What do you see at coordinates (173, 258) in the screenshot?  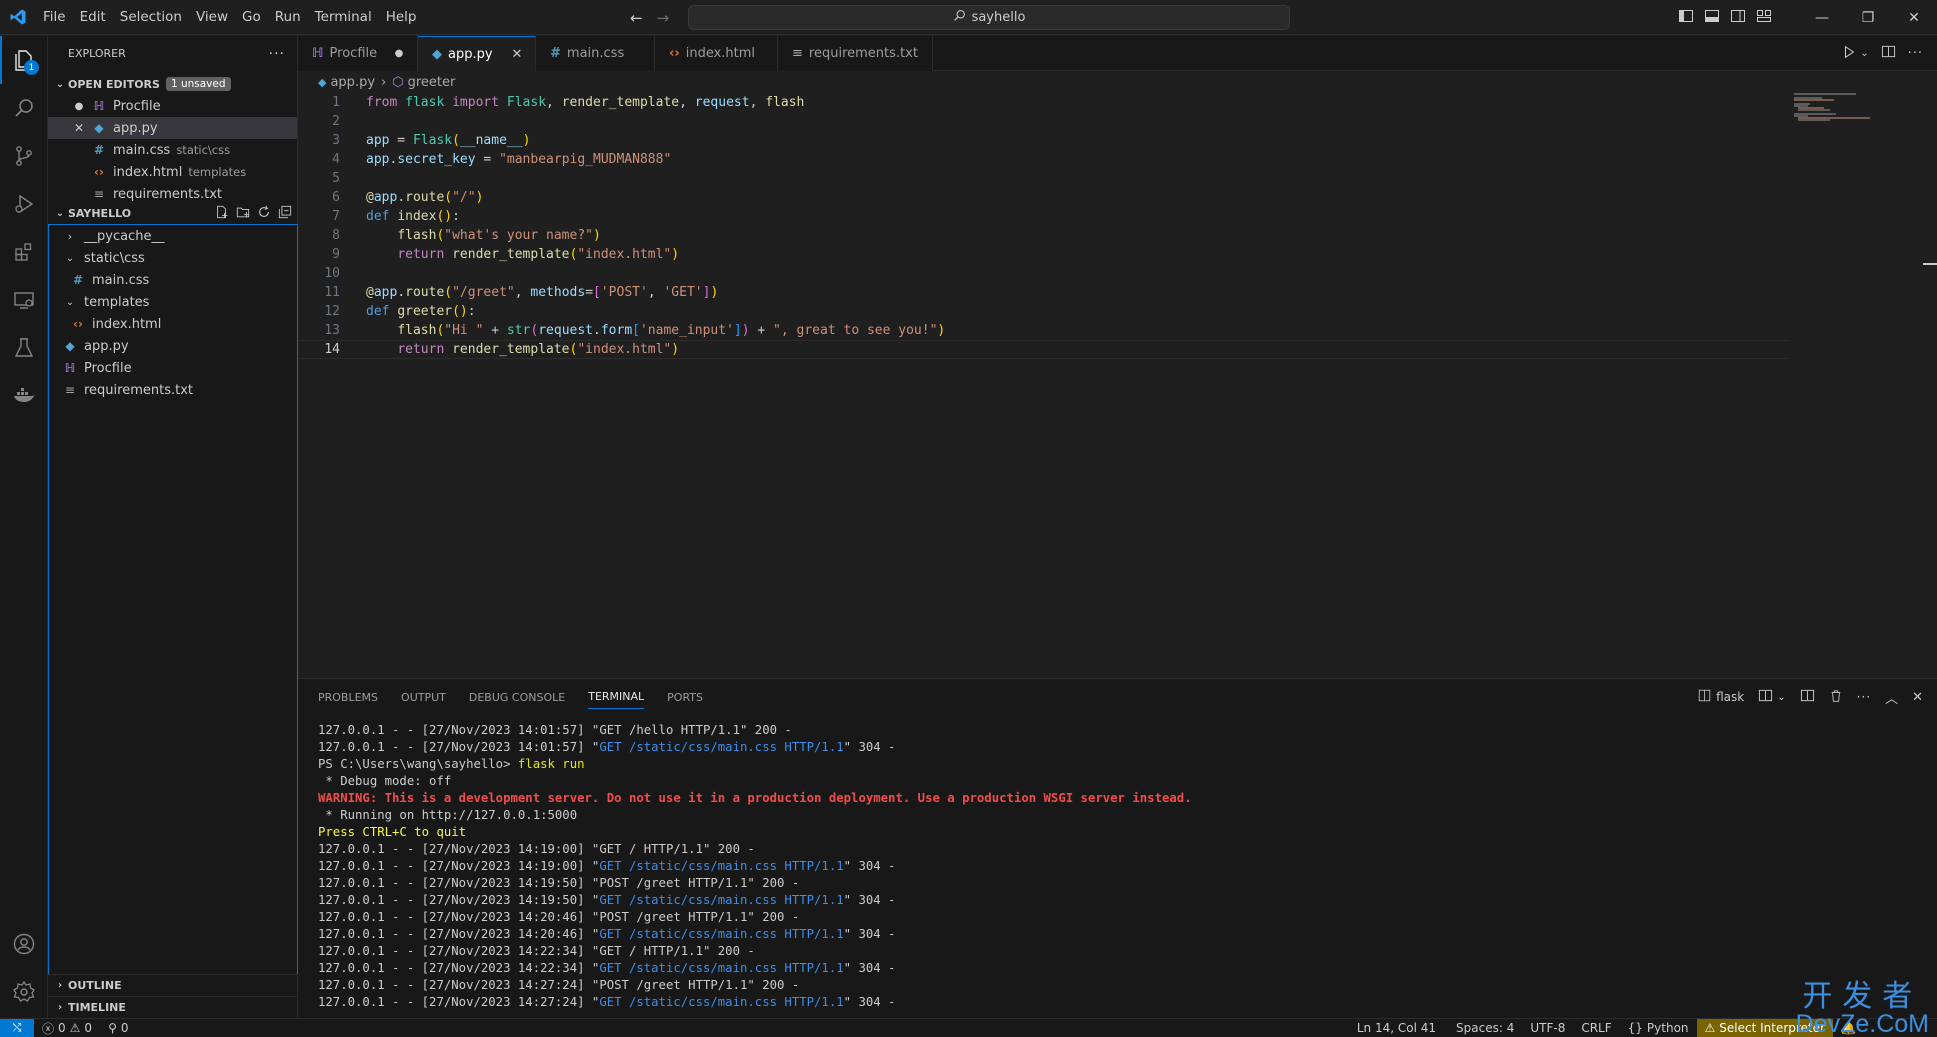 I see `tree-folder-static-css: ⌄ static\css` at bounding box center [173, 258].